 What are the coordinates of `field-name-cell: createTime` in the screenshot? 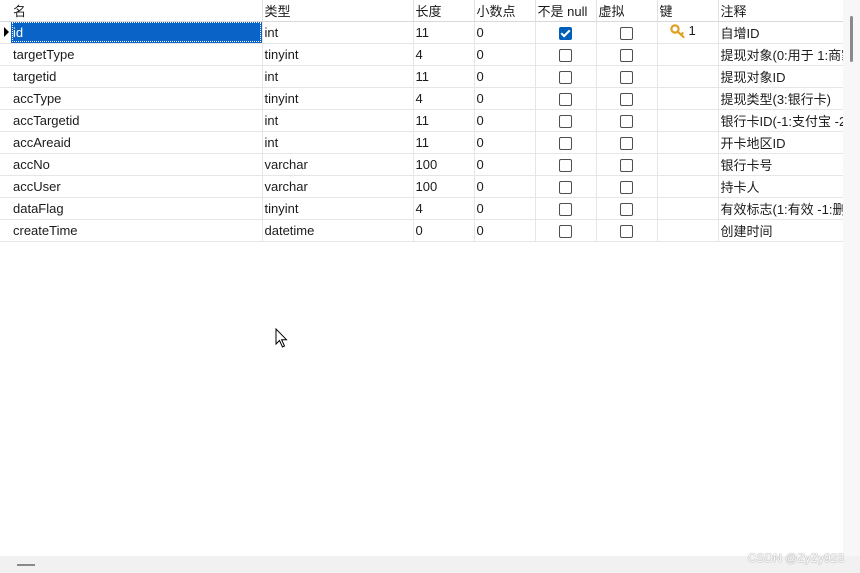 It's located at (137, 230).